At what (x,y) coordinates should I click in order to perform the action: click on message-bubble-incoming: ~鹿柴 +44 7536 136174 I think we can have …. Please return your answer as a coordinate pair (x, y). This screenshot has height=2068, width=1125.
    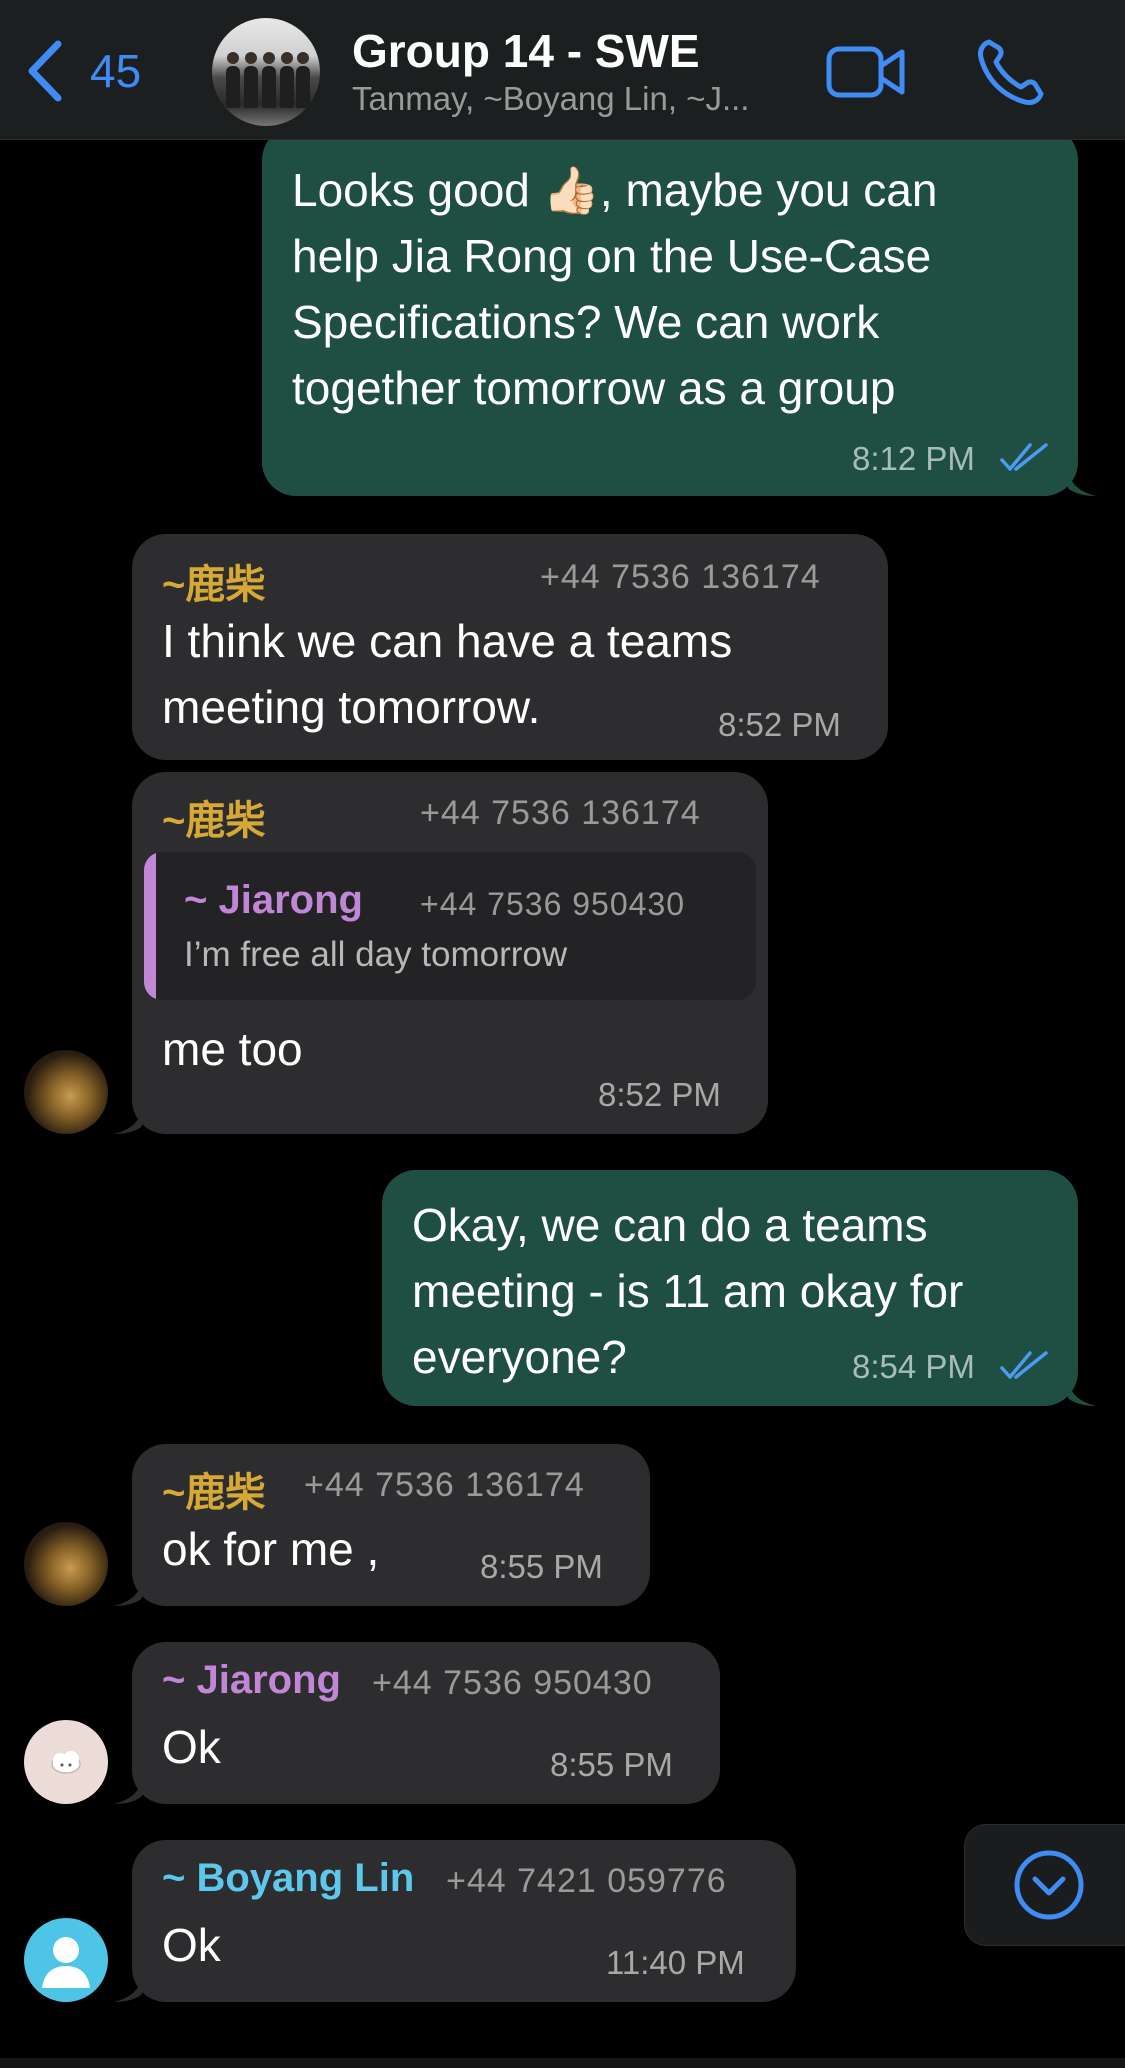
    Looking at the image, I should click on (510, 647).